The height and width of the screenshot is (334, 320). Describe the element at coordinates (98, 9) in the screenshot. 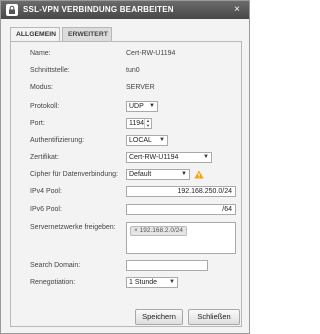

I see `dialog-title: SSL-VPN VERBINDUNG BEARBEITEN` at that location.